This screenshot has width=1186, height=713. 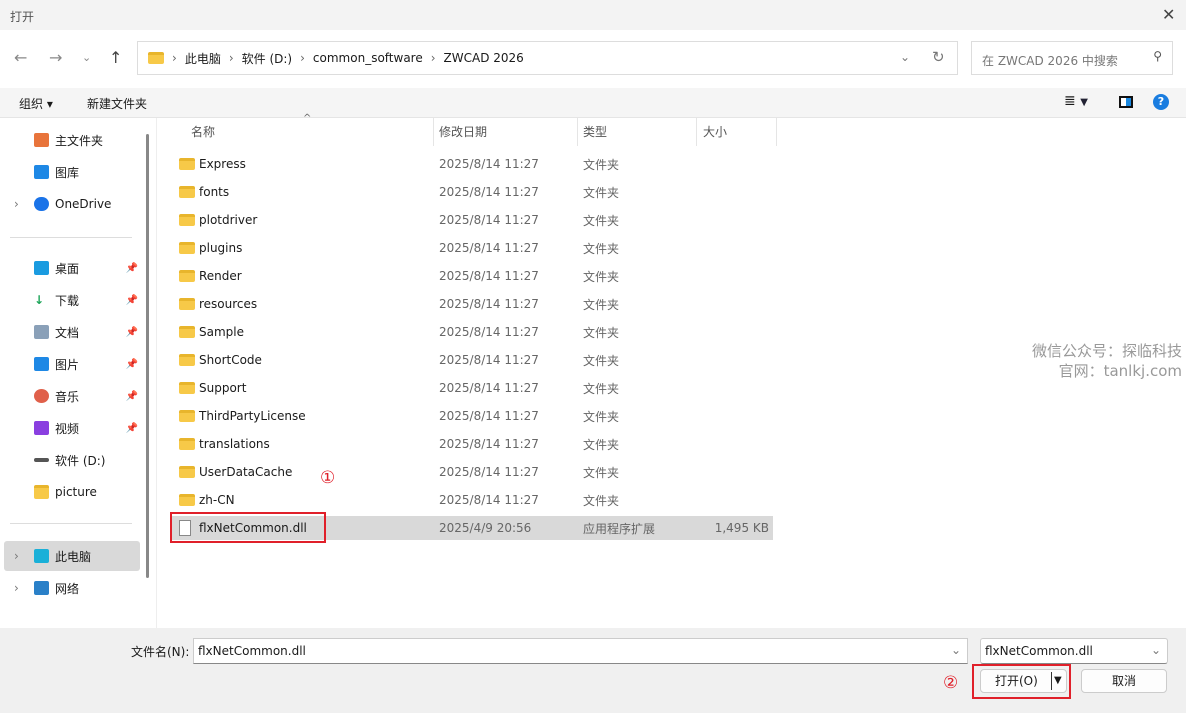 I want to click on watermark: 微信公众号：探临科技 官网：tanlkj.com, so click(x=1106, y=361).